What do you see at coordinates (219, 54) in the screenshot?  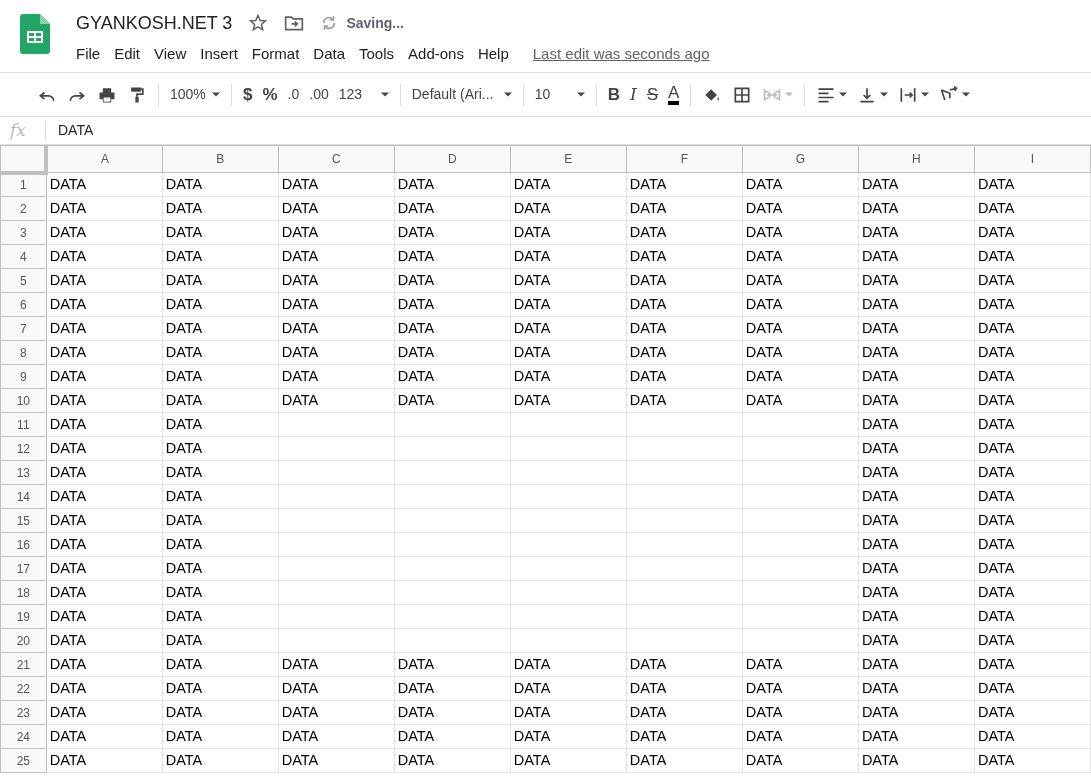 I see `menu-item: Insert` at bounding box center [219, 54].